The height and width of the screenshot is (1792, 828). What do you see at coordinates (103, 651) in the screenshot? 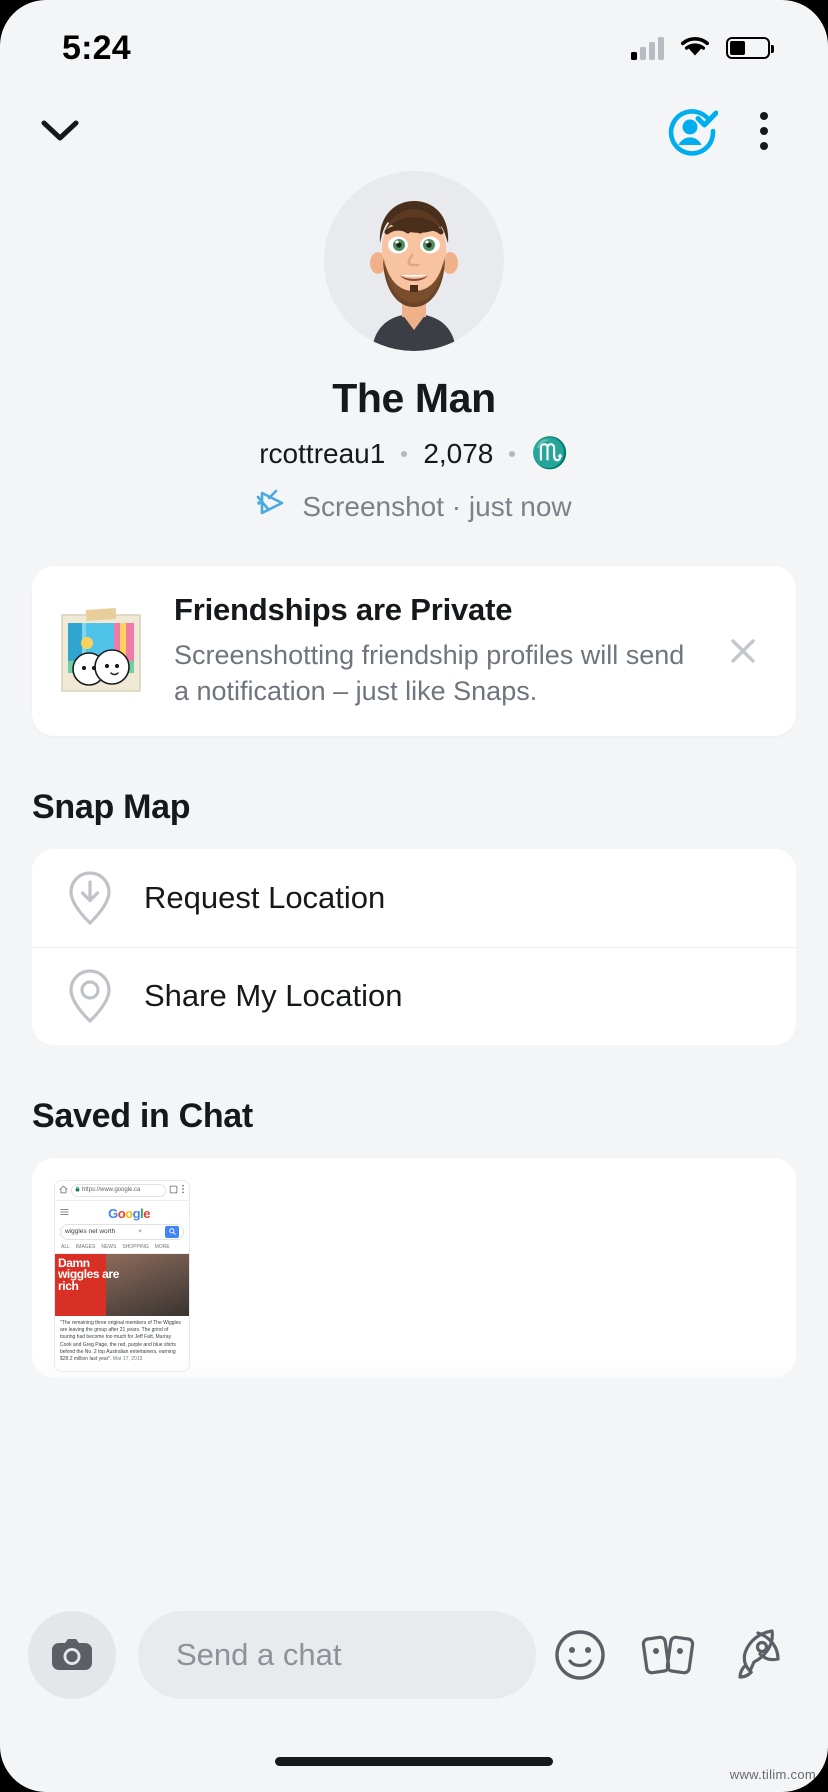
I see `friendship-photo-icon` at bounding box center [103, 651].